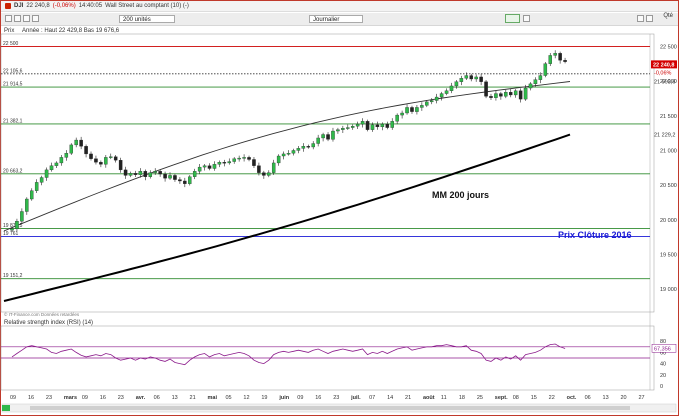  I want to click on level-label: 19 151,2, so click(13, 276).